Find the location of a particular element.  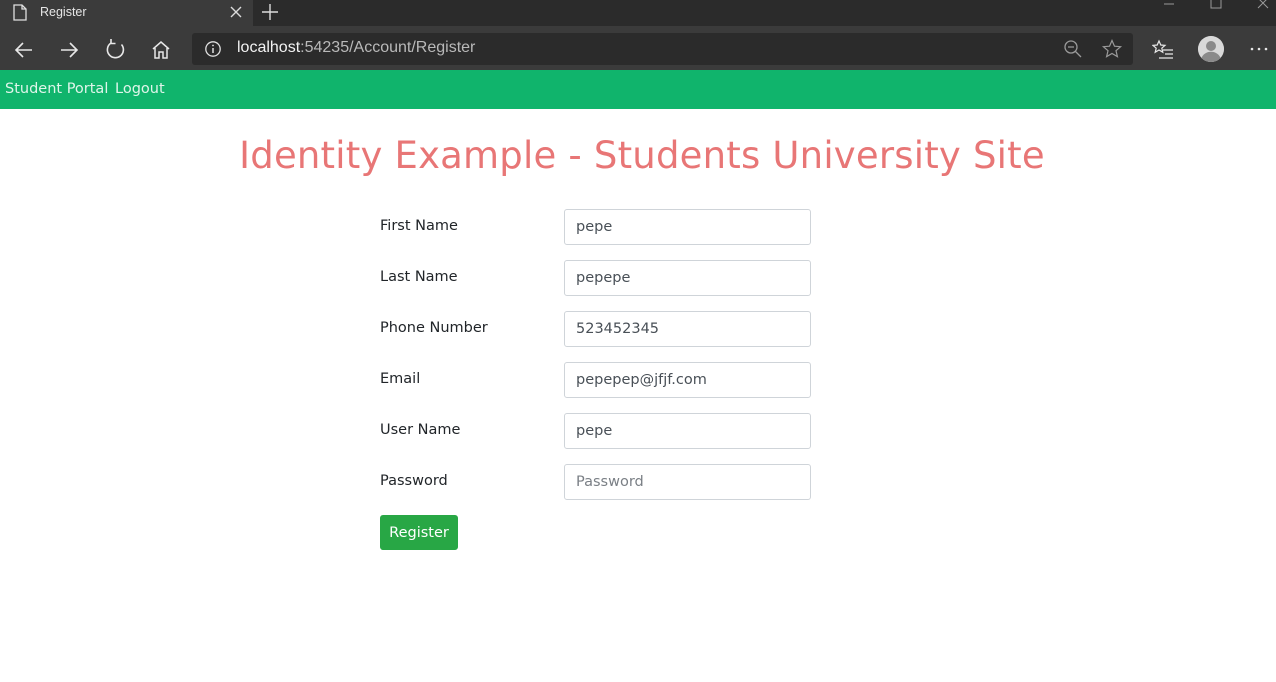

phone-number-label: Phone Number is located at coordinates (434, 328).